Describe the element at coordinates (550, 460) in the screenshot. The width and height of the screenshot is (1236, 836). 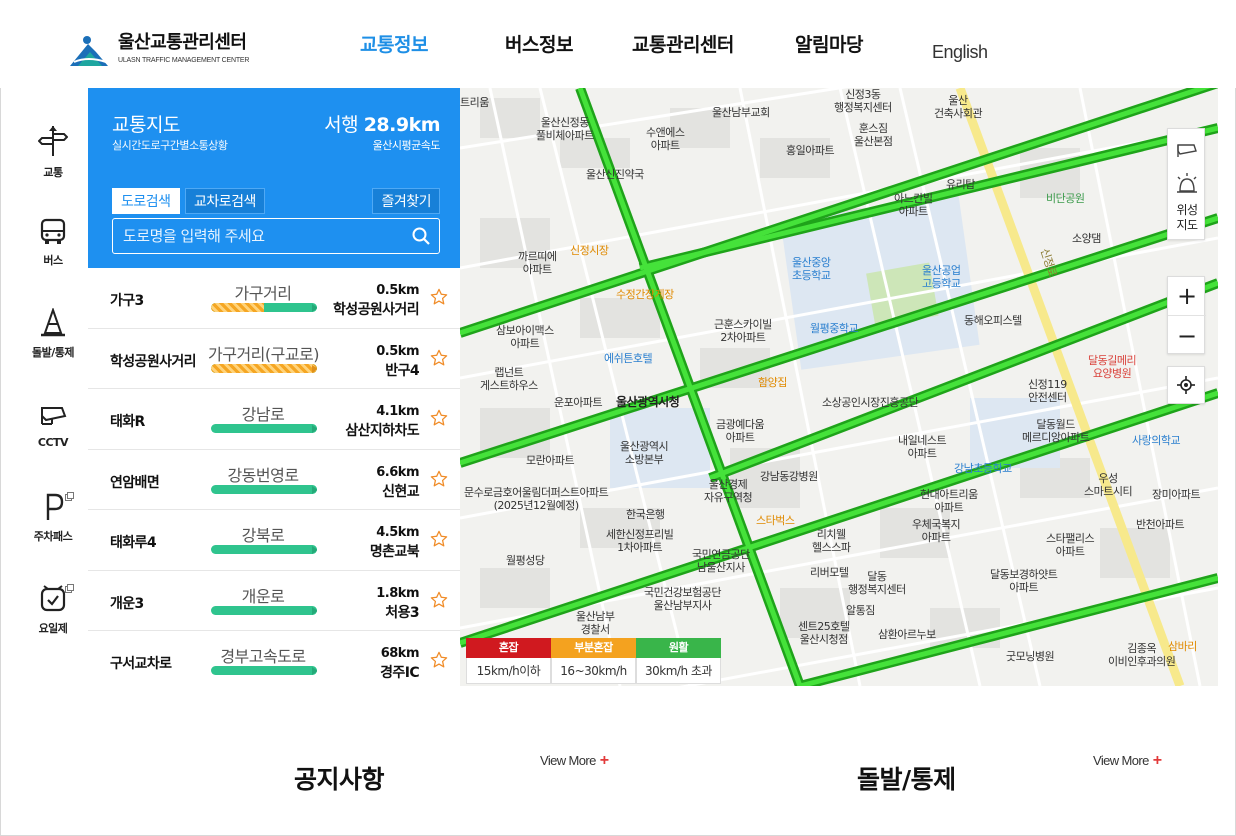
I see `map-poi-label: 모란아파트` at that location.